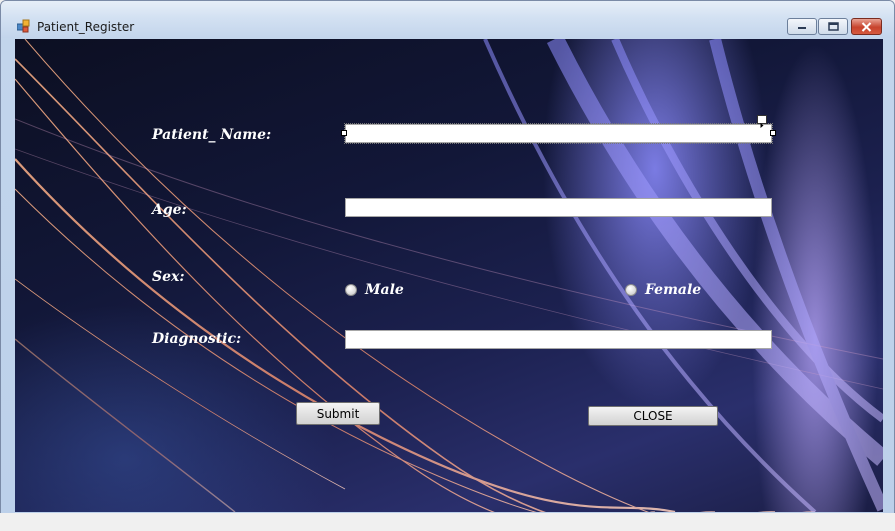 Image resolution: width=895 pixels, height=531 pixels. Describe the element at coordinates (197, 339) in the screenshot. I see `diagnostic-label: Diagnostic:` at that location.